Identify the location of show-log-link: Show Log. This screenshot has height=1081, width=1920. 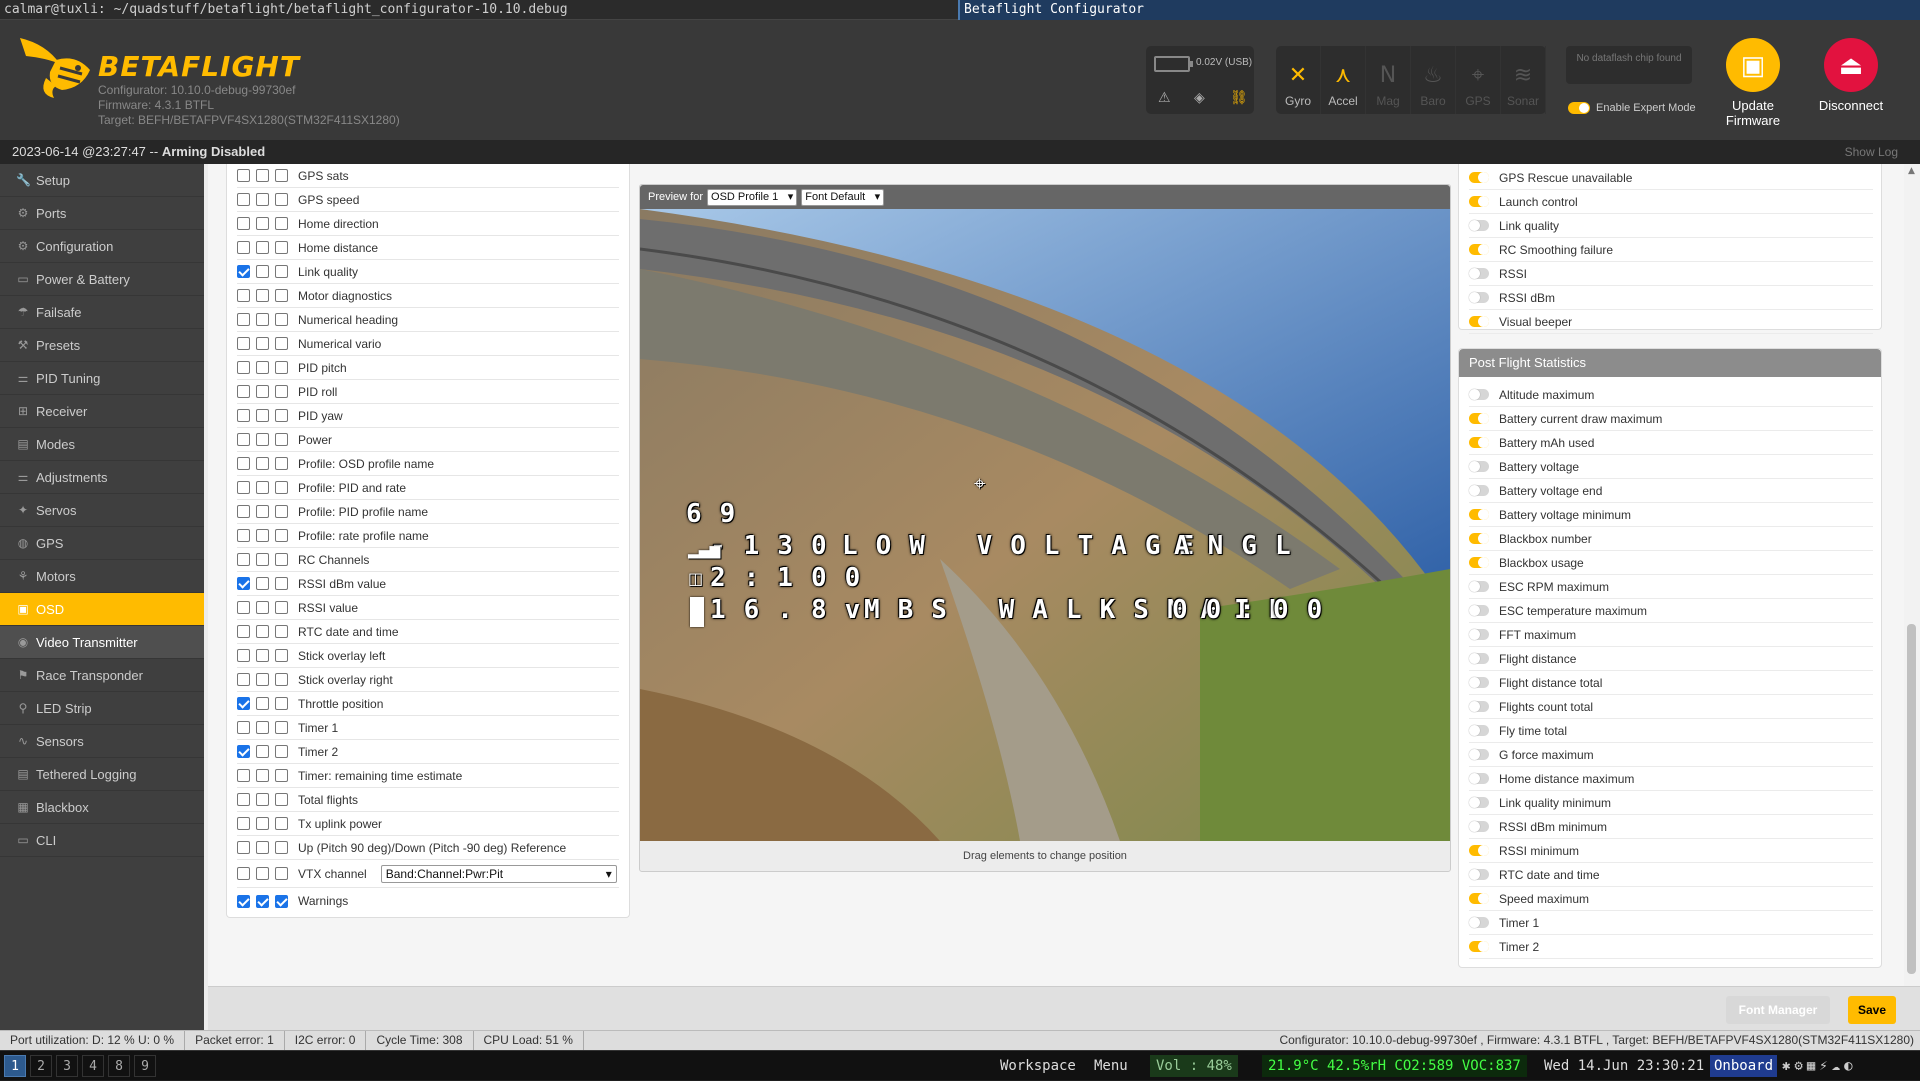
(1871, 152).